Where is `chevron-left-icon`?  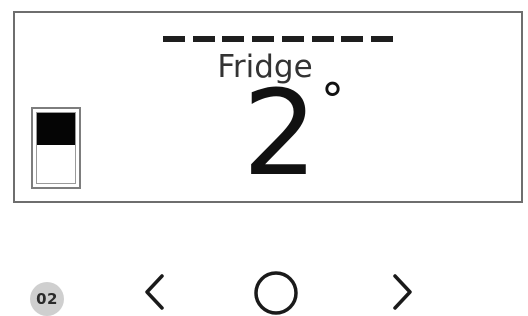 chevron-left-icon is located at coordinates (154, 292).